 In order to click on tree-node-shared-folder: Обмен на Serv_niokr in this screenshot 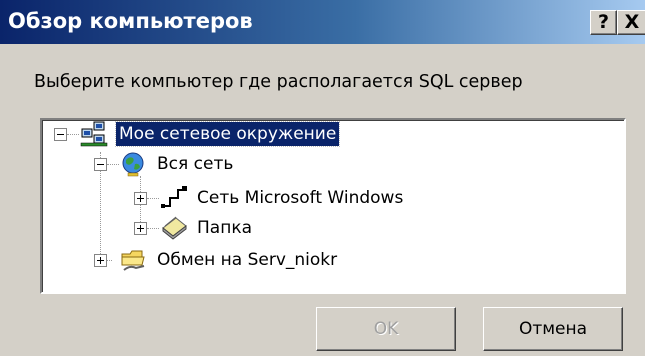, I will do `click(247, 260)`.